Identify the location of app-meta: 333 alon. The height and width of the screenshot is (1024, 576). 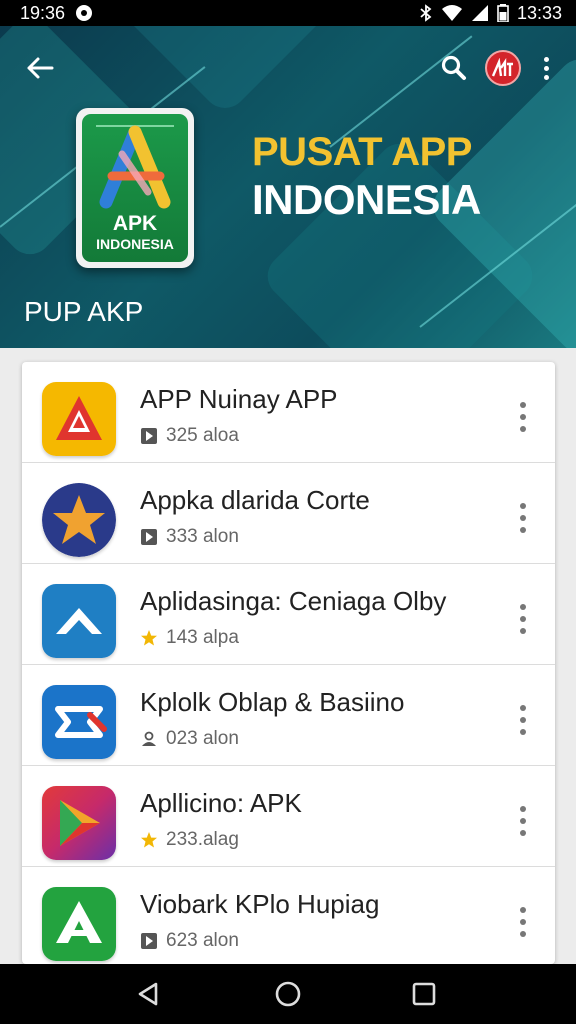
(189, 537).